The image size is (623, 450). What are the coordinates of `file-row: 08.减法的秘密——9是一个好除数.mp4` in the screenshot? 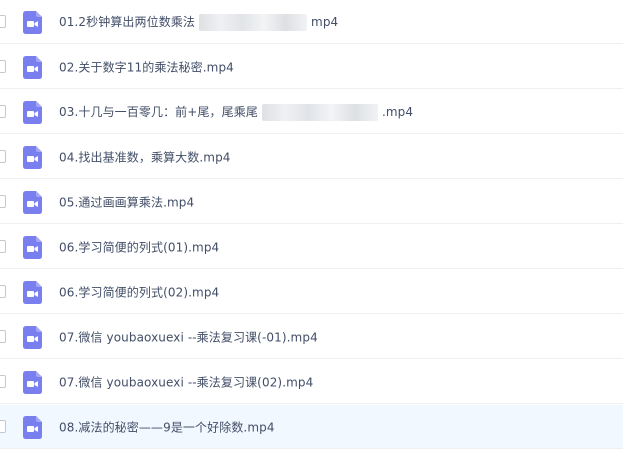 It's located at (311, 427).